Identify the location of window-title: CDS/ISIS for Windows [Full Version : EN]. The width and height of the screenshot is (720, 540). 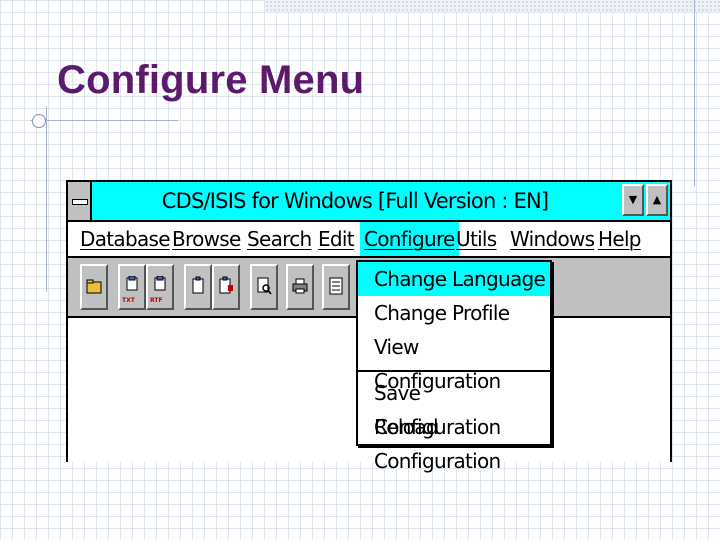
(355, 201).